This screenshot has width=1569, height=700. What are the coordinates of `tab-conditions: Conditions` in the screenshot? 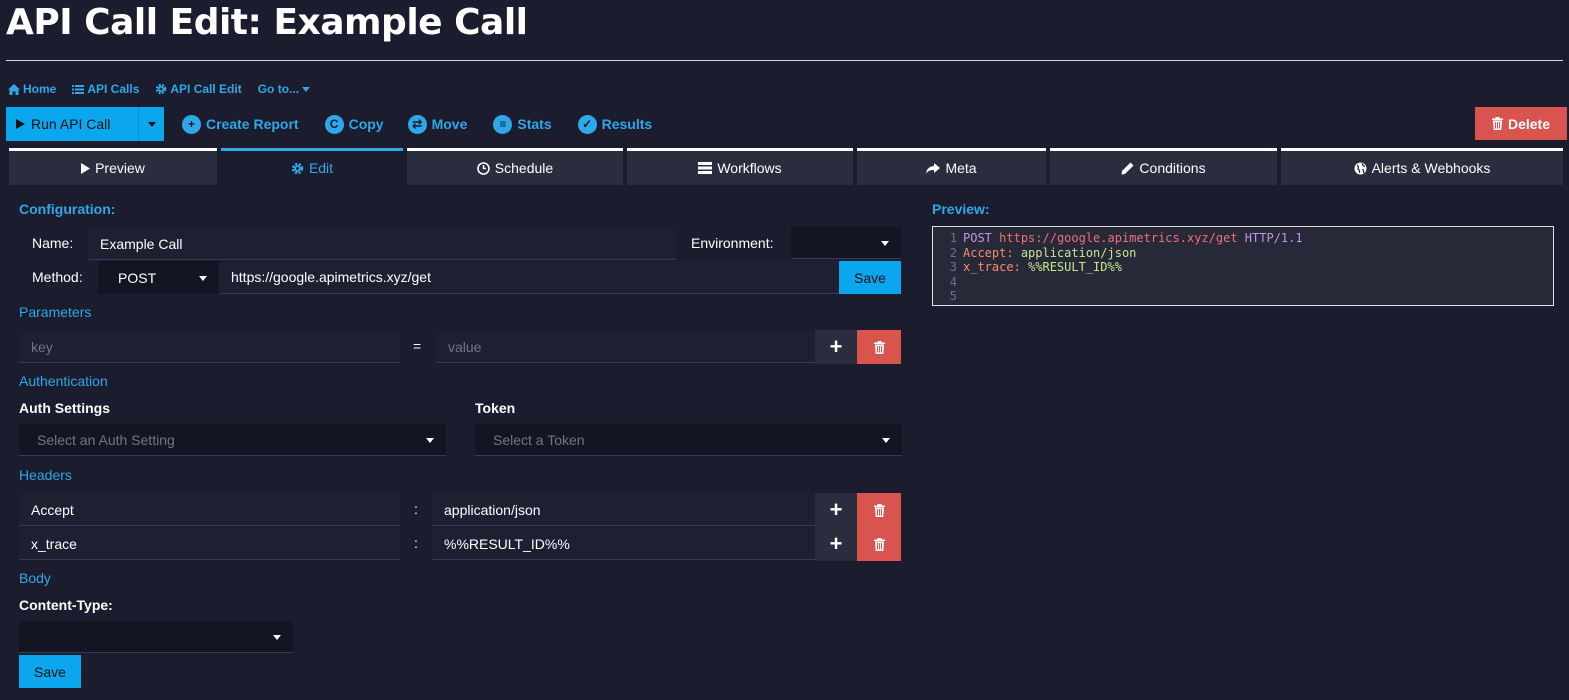 It's located at (1163, 166).